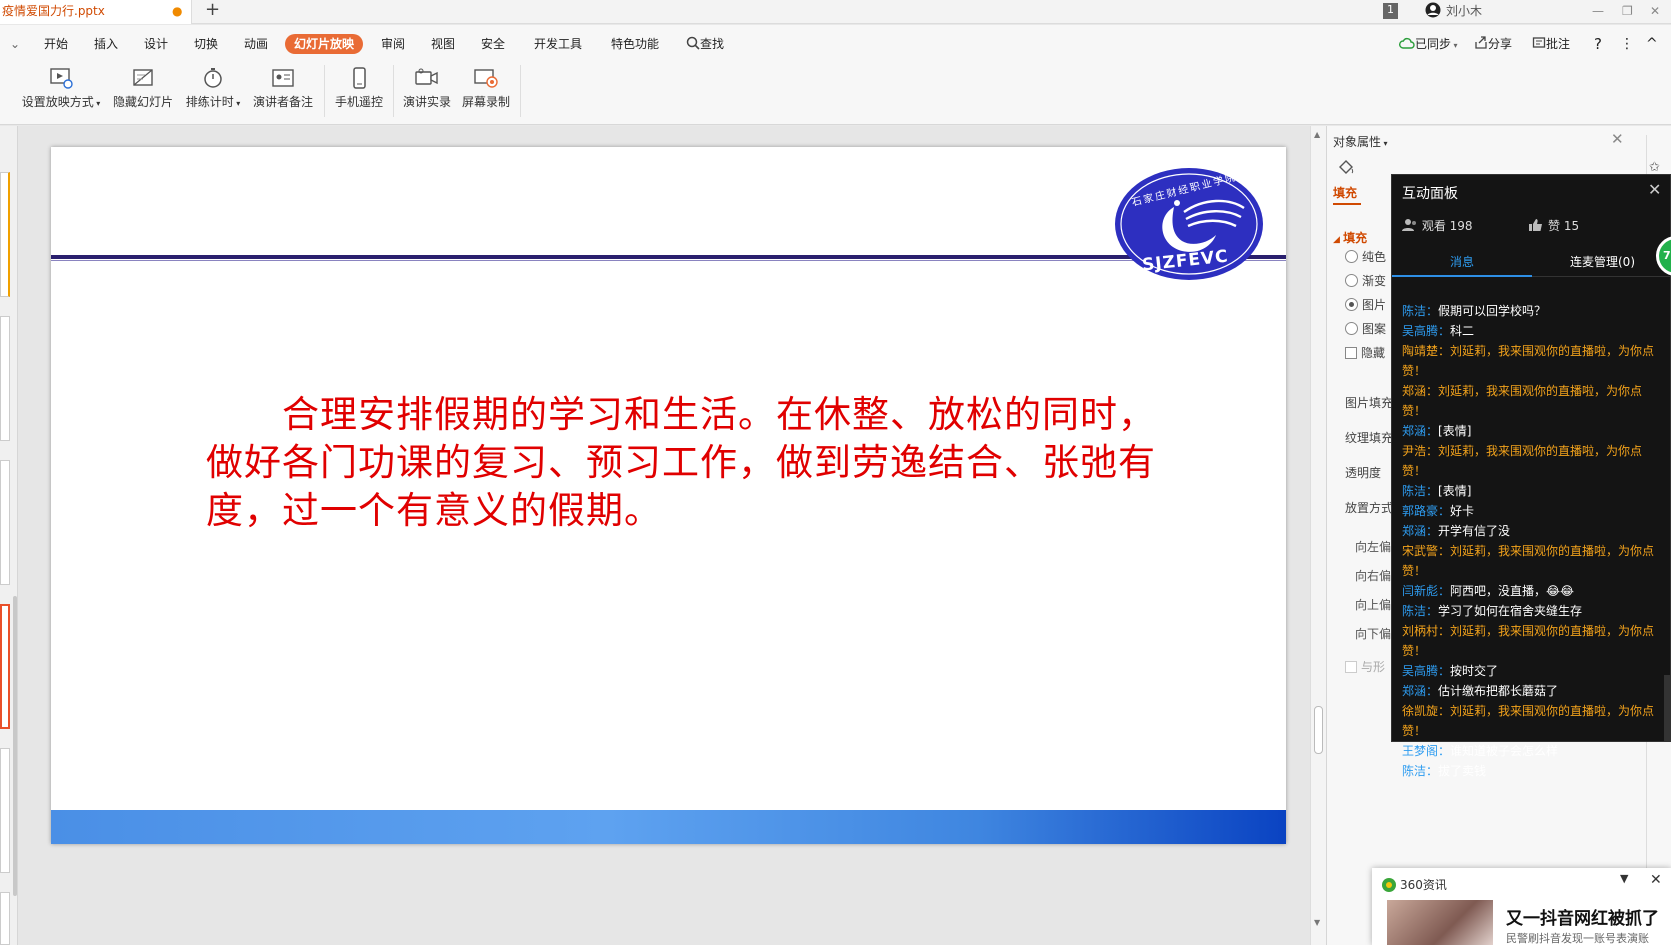  What do you see at coordinates (1512, 591) in the screenshot?
I see `chat-text: 阿西吧，没直播，😂😂` at bounding box center [1512, 591].